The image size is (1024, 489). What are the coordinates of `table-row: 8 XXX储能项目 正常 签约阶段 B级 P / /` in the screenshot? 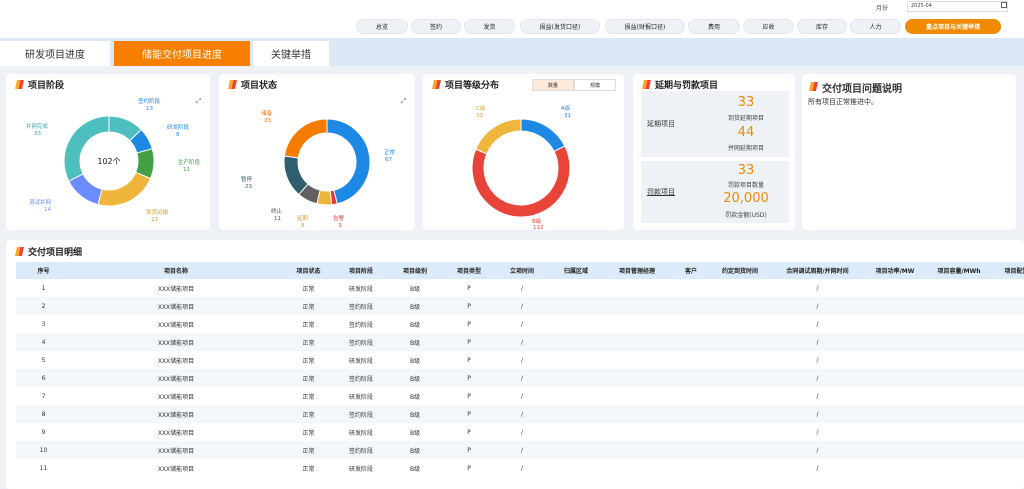 It's located at (520, 414).